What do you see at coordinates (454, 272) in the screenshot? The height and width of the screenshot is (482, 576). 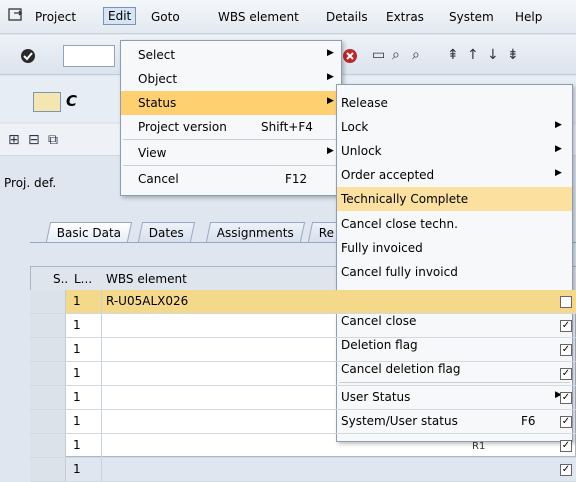 I see `status-menu-item-cancel-fully-invoicd: Cancel fully invoicd` at bounding box center [454, 272].